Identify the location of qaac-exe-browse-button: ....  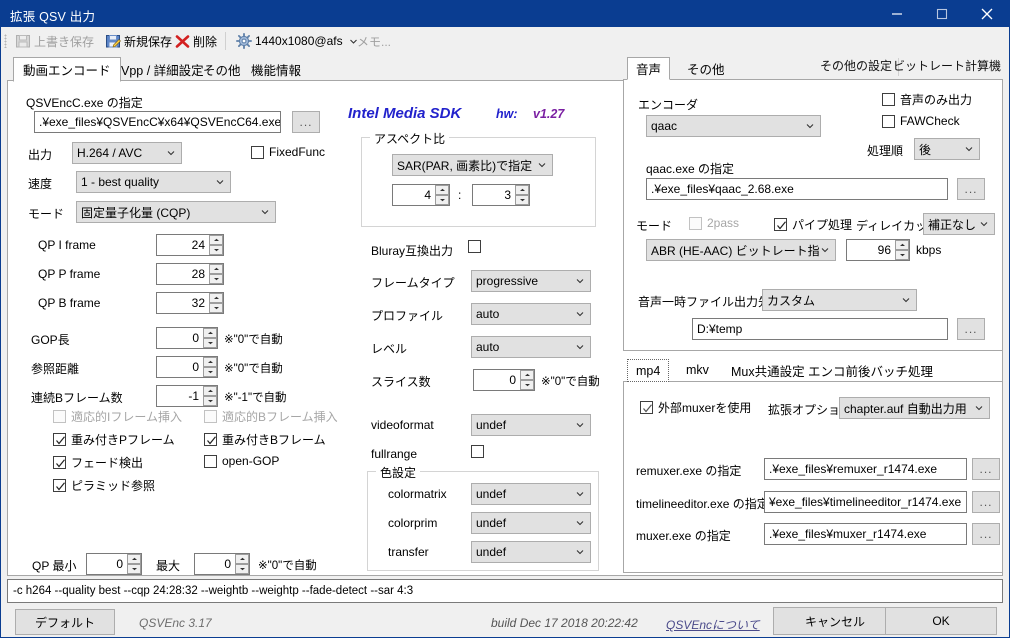
(971, 189).